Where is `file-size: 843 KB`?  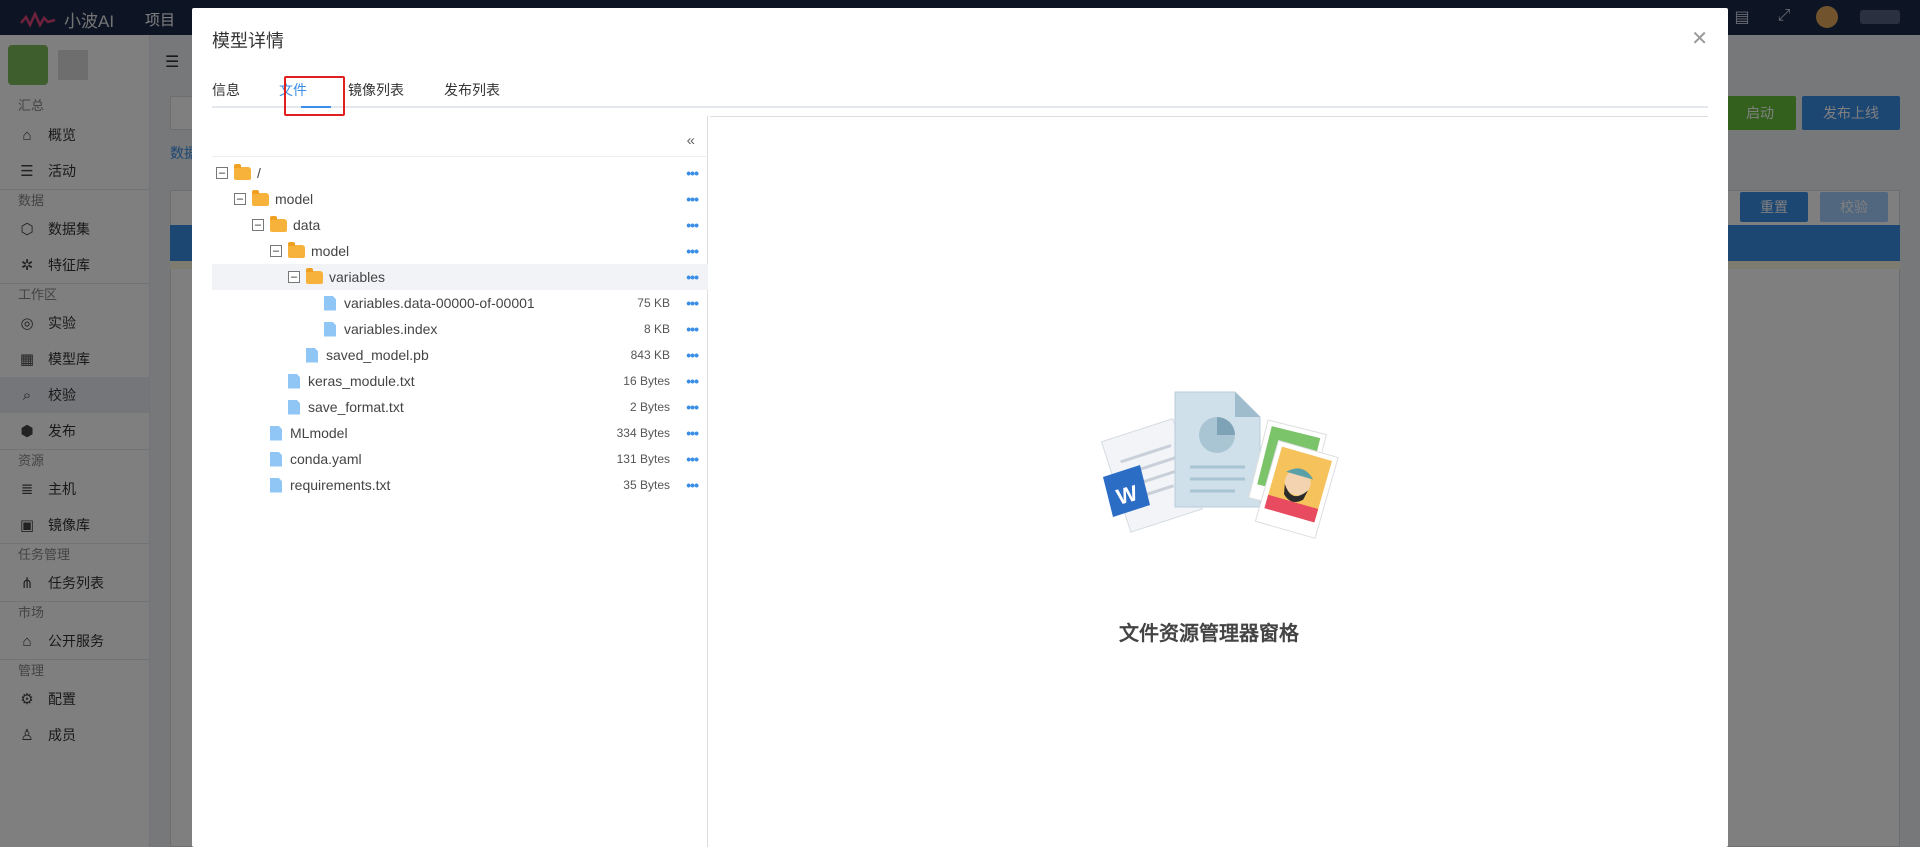 file-size: 843 KB is located at coordinates (650, 355).